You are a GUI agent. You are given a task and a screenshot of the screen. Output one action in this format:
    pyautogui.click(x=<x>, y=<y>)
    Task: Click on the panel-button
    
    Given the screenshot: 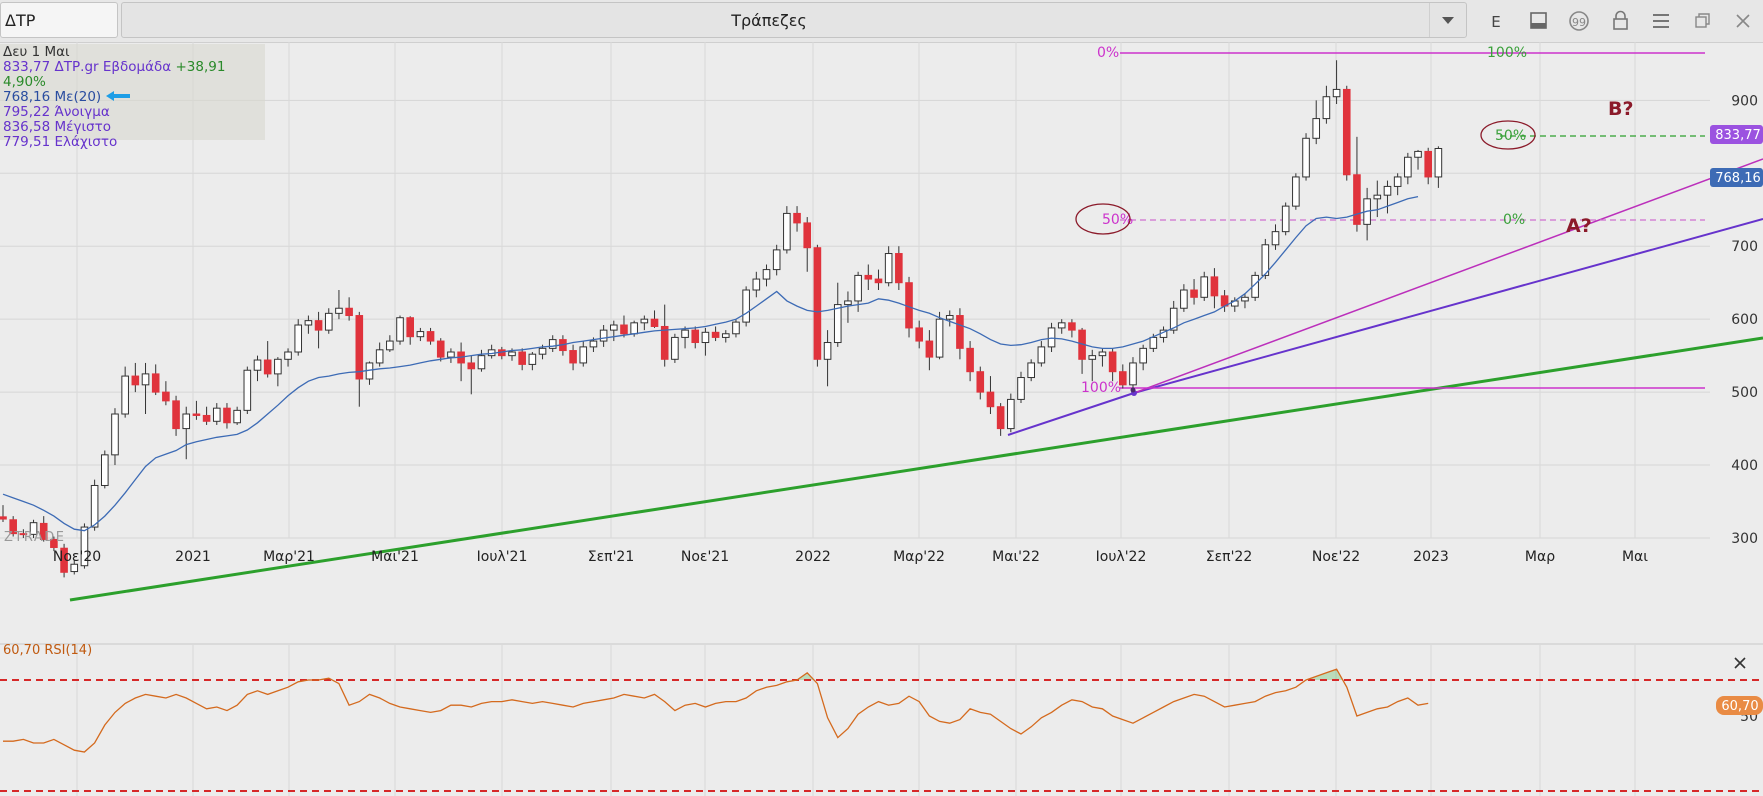 What is the action you would take?
    pyautogui.click(x=1538, y=21)
    